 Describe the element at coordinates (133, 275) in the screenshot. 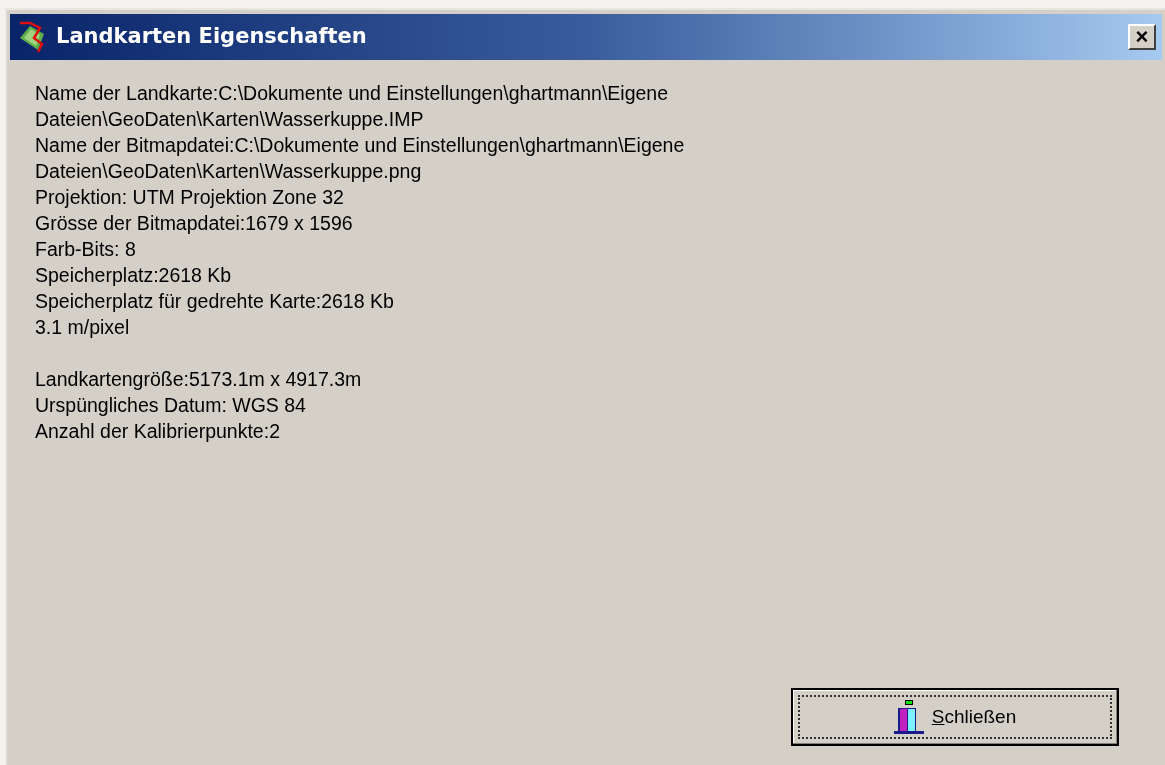

I see `info-line: Speicherplatz:2618 Kb` at that location.